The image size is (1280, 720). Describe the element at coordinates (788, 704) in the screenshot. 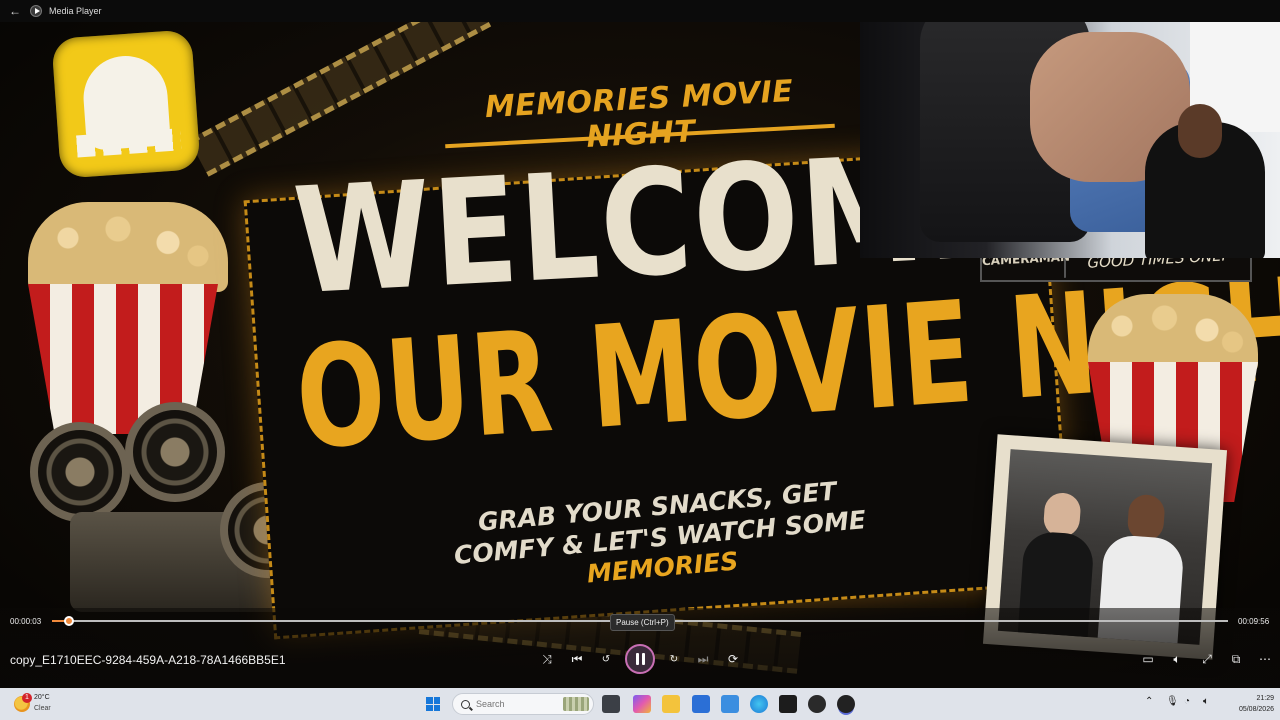

I see `capcut-icon` at that location.